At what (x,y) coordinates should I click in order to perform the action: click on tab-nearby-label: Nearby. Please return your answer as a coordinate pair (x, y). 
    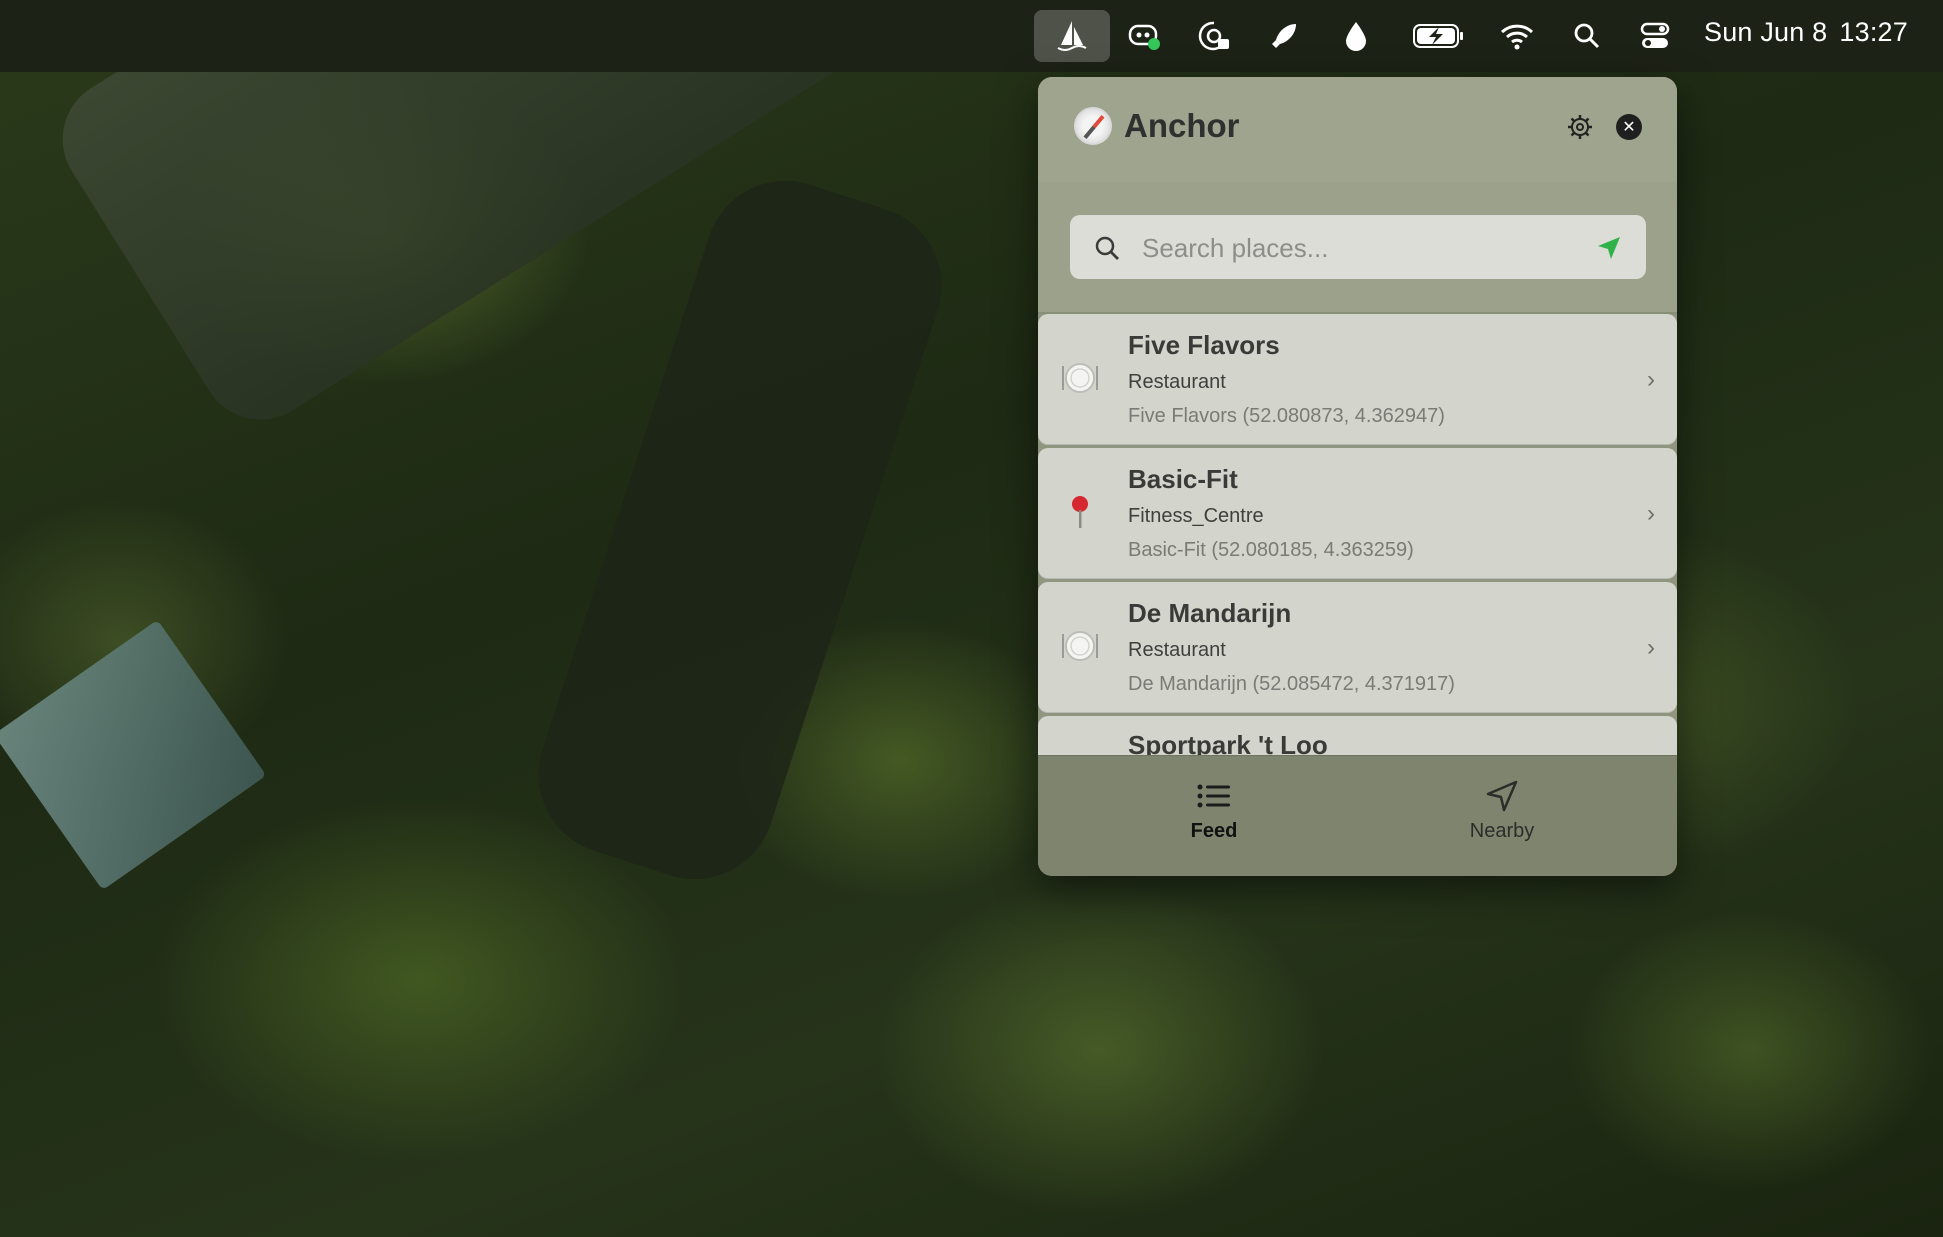
    Looking at the image, I should click on (1502, 831).